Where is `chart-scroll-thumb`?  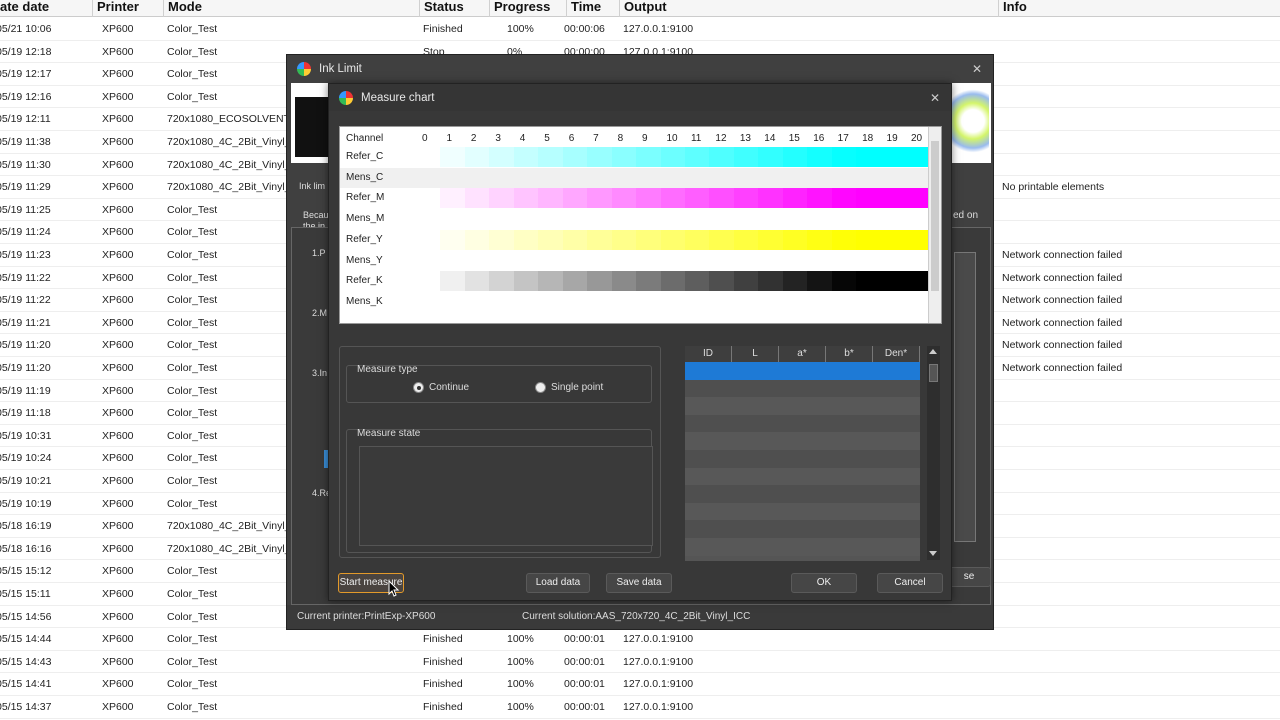 chart-scroll-thumb is located at coordinates (935, 216).